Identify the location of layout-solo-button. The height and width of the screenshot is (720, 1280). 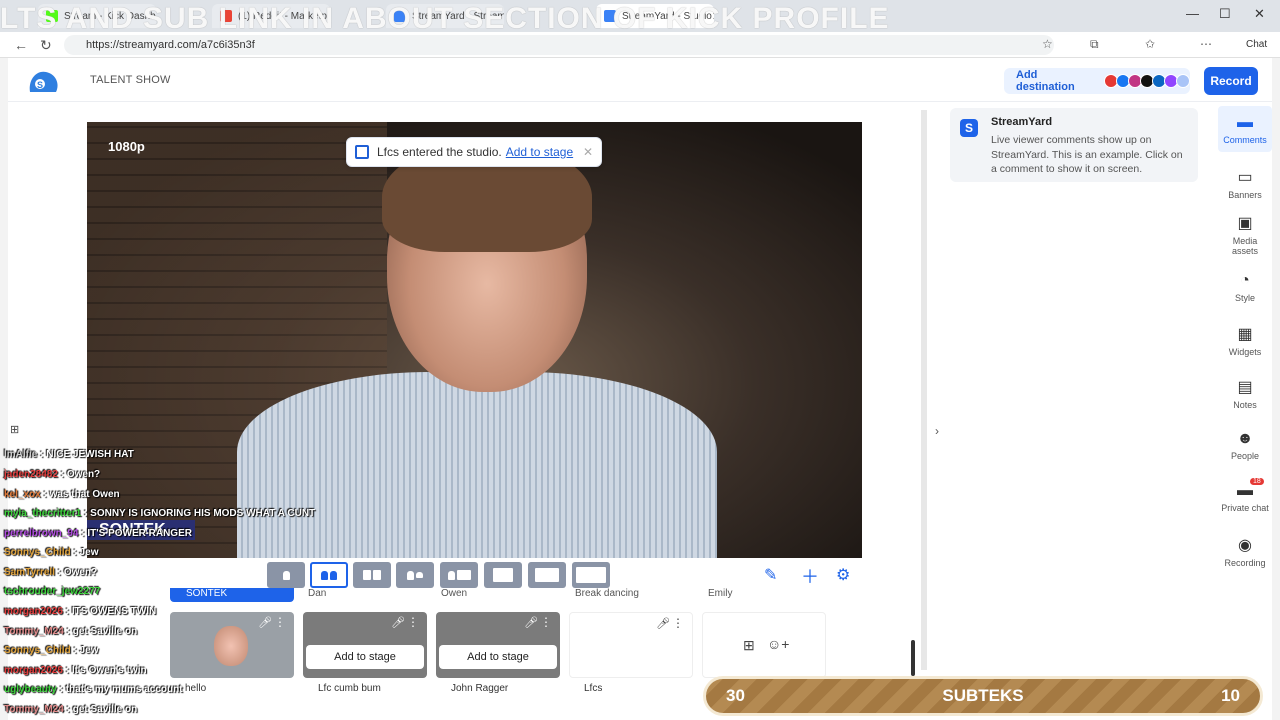
(286, 575).